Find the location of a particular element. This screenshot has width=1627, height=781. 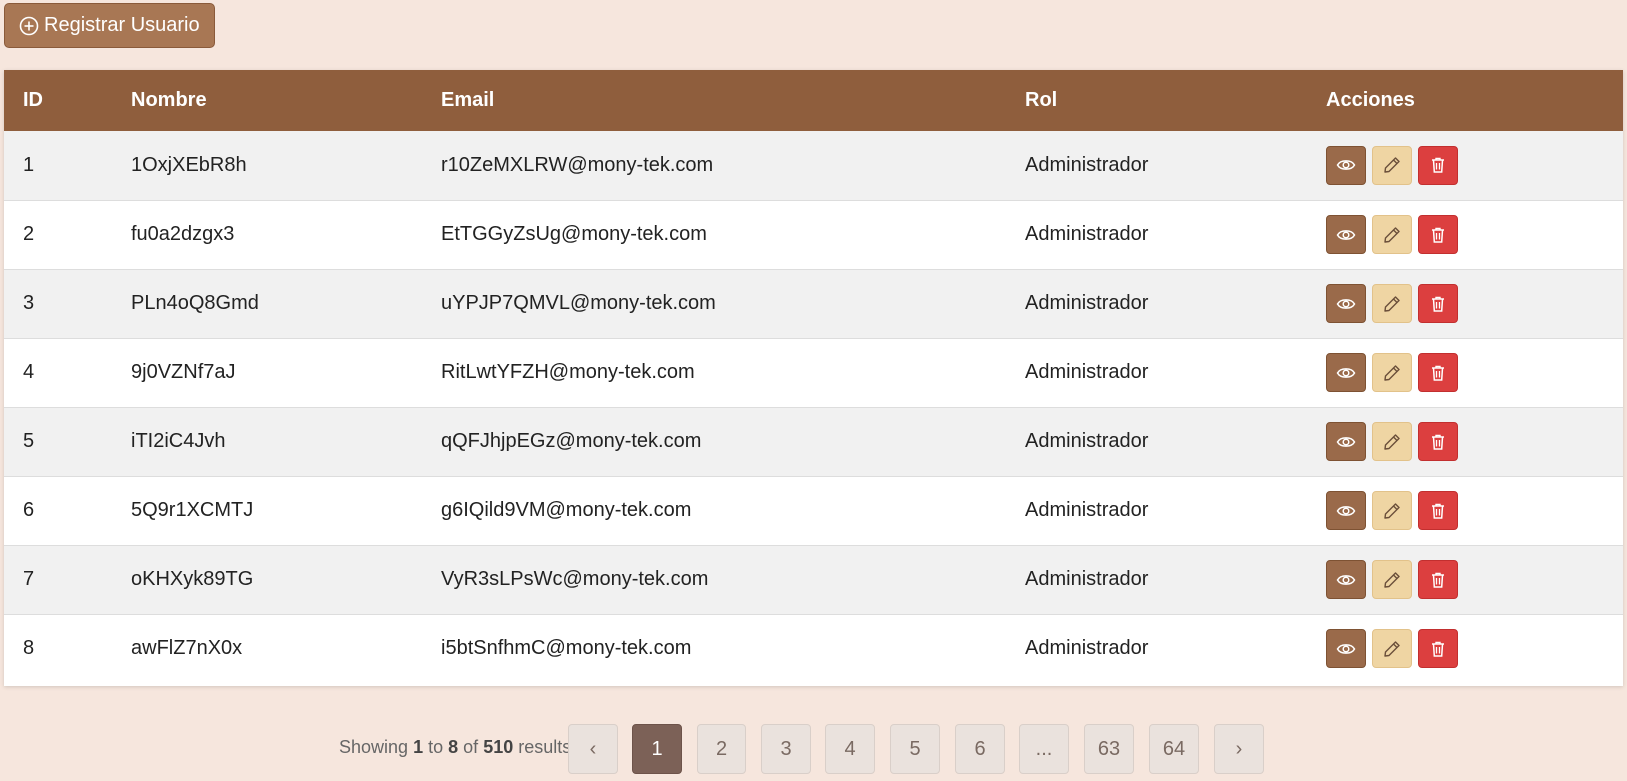

cell-email: i5btSnfhmC@mony-tek.com is located at coordinates (566, 648).